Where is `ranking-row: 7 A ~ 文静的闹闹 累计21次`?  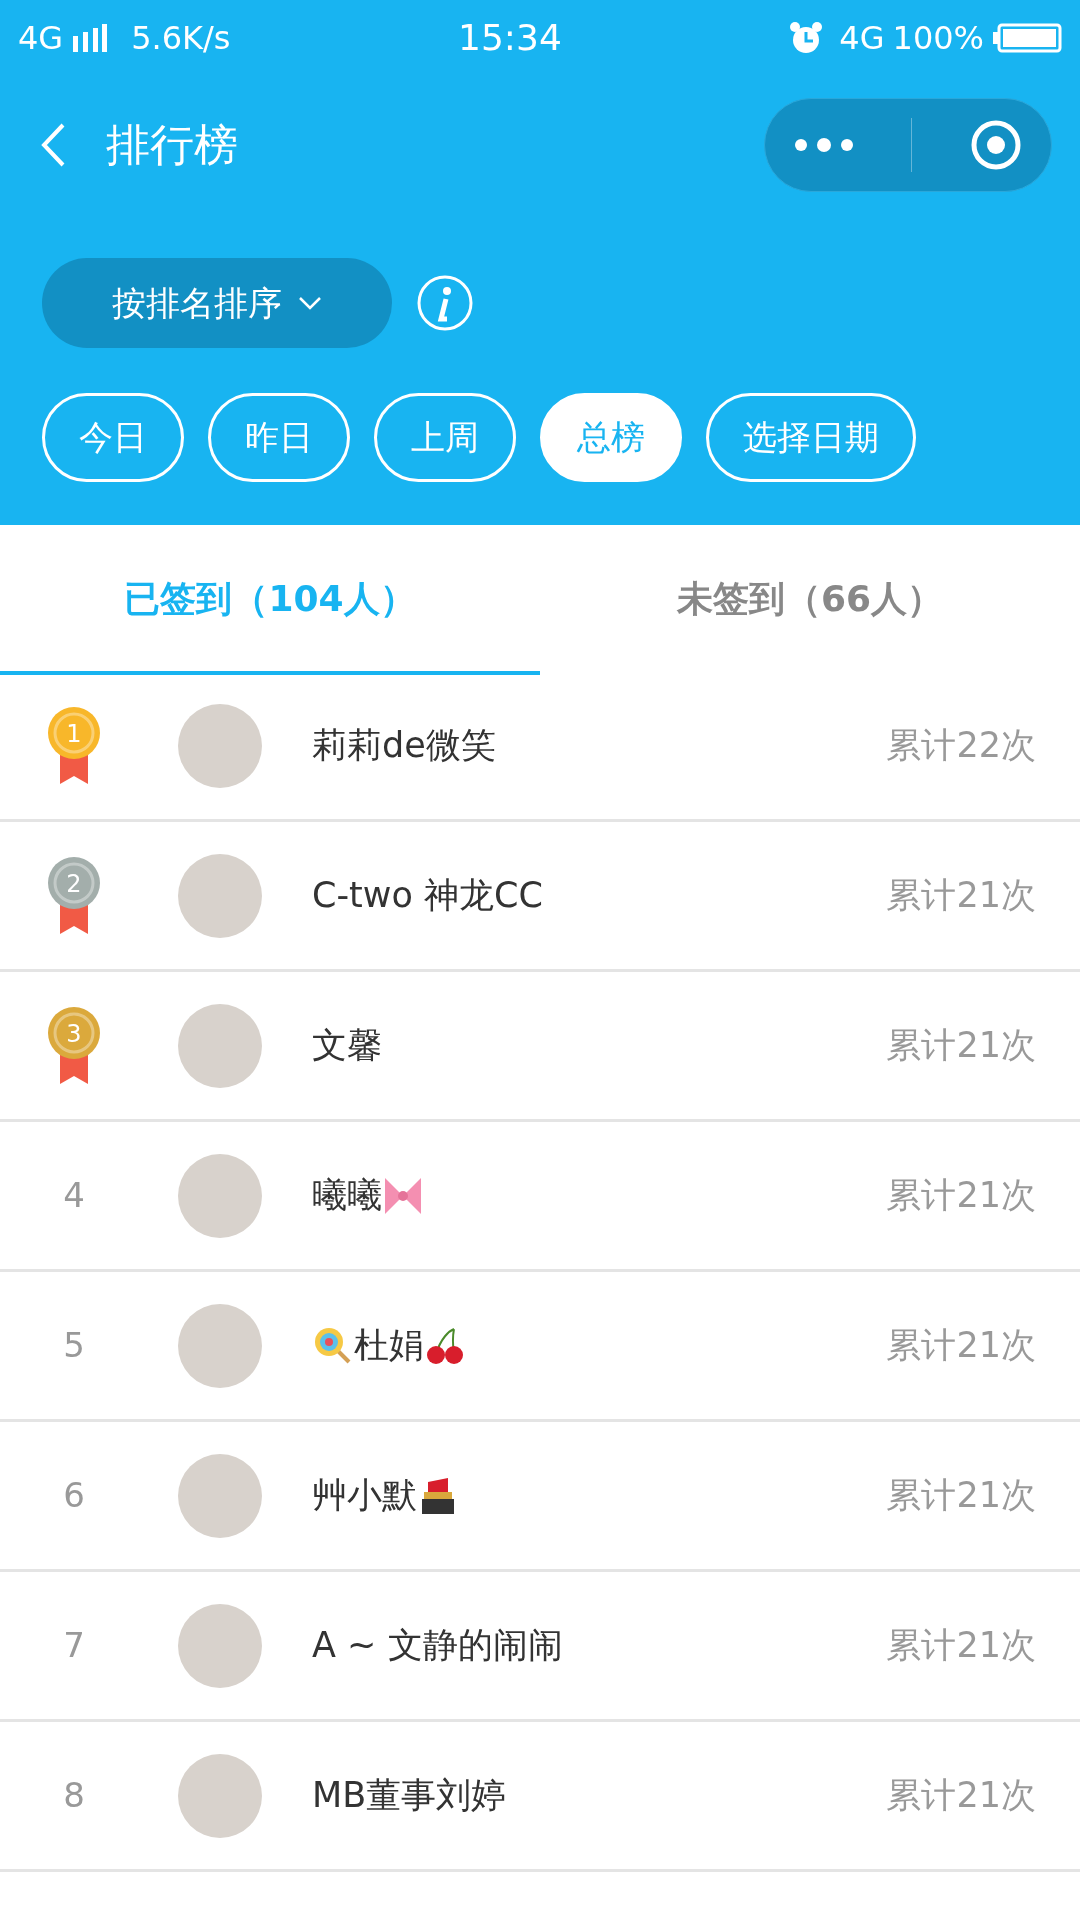 ranking-row: 7 A ~ 文静的闹闹 累计21次 is located at coordinates (540, 1647).